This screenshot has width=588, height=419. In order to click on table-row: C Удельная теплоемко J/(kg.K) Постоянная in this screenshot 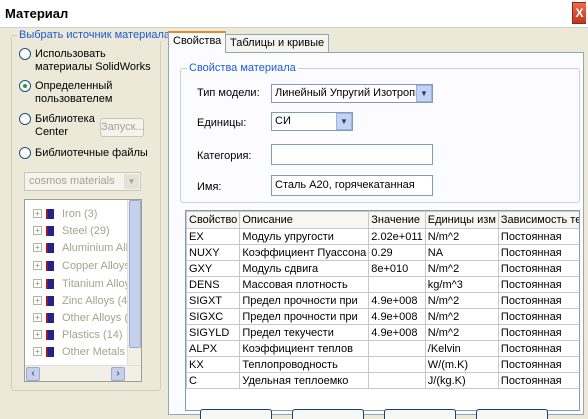, I will do `click(382, 380)`.